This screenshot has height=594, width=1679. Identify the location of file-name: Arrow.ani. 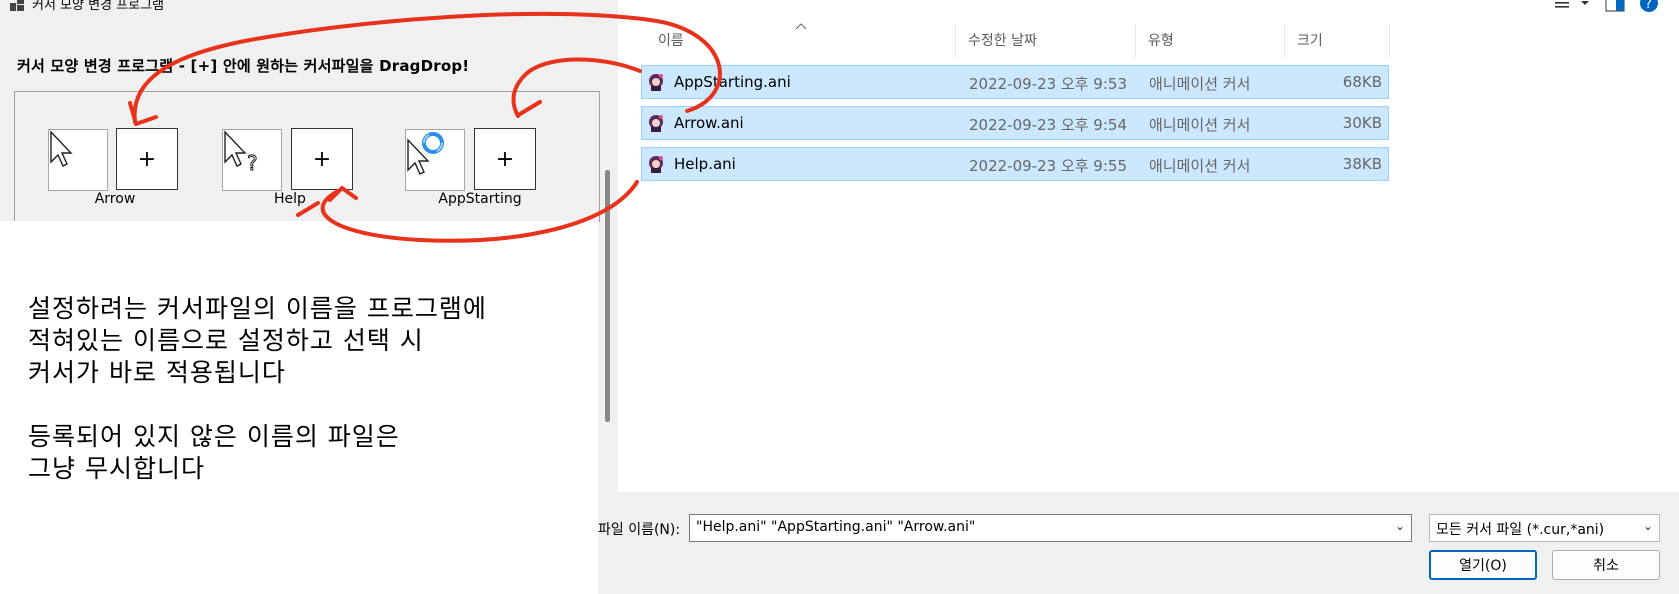
(709, 123).